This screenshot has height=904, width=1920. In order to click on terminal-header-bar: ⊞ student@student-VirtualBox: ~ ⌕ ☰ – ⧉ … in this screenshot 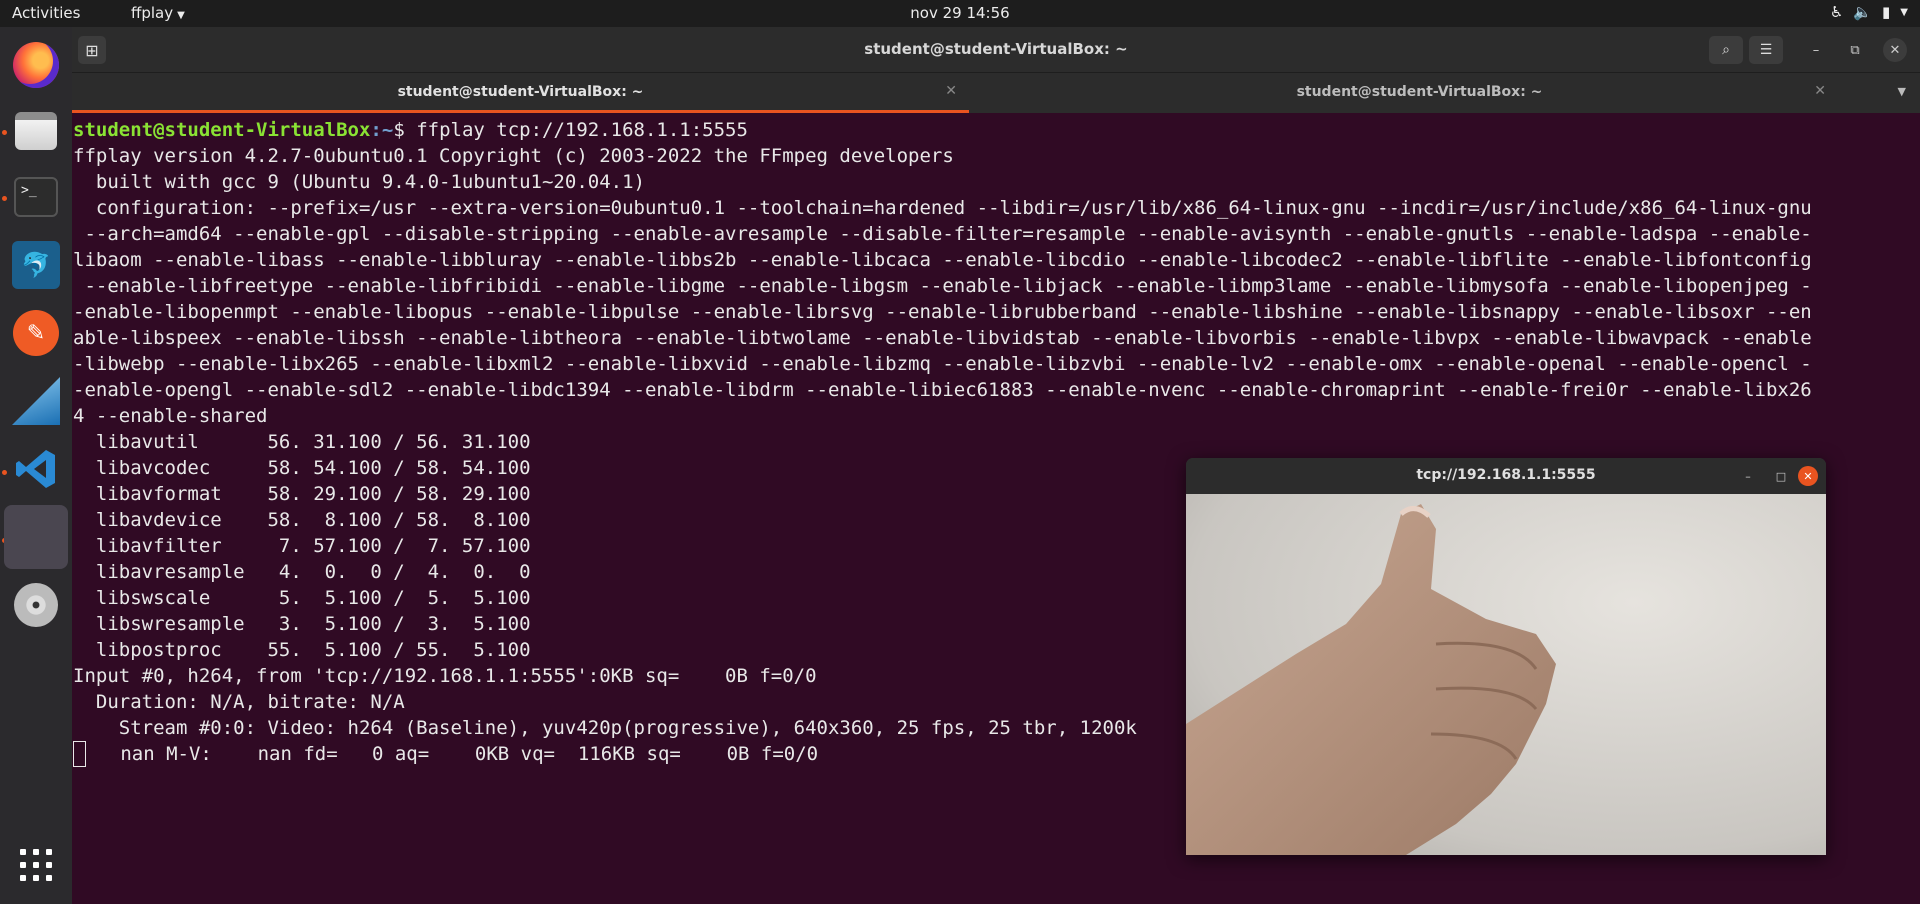, I will do `click(996, 50)`.